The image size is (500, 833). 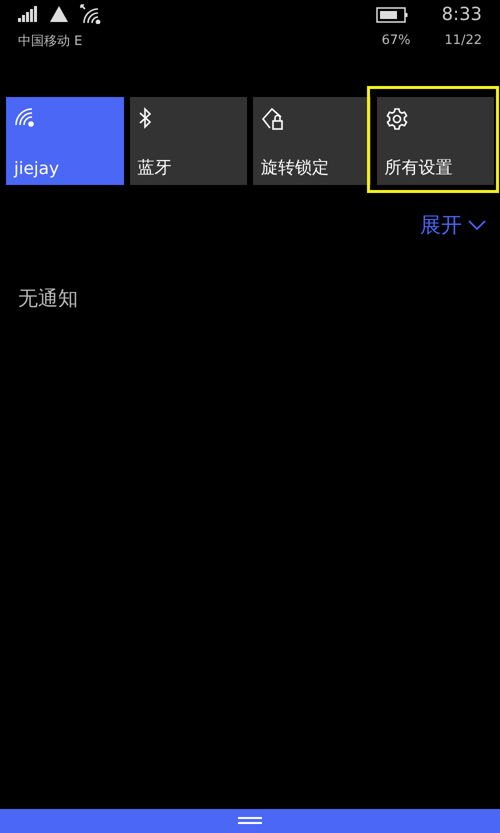 What do you see at coordinates (65, 141) in the screenshot?
I see `quick-action-tile: jiejay` at bounding box center [65, 141].